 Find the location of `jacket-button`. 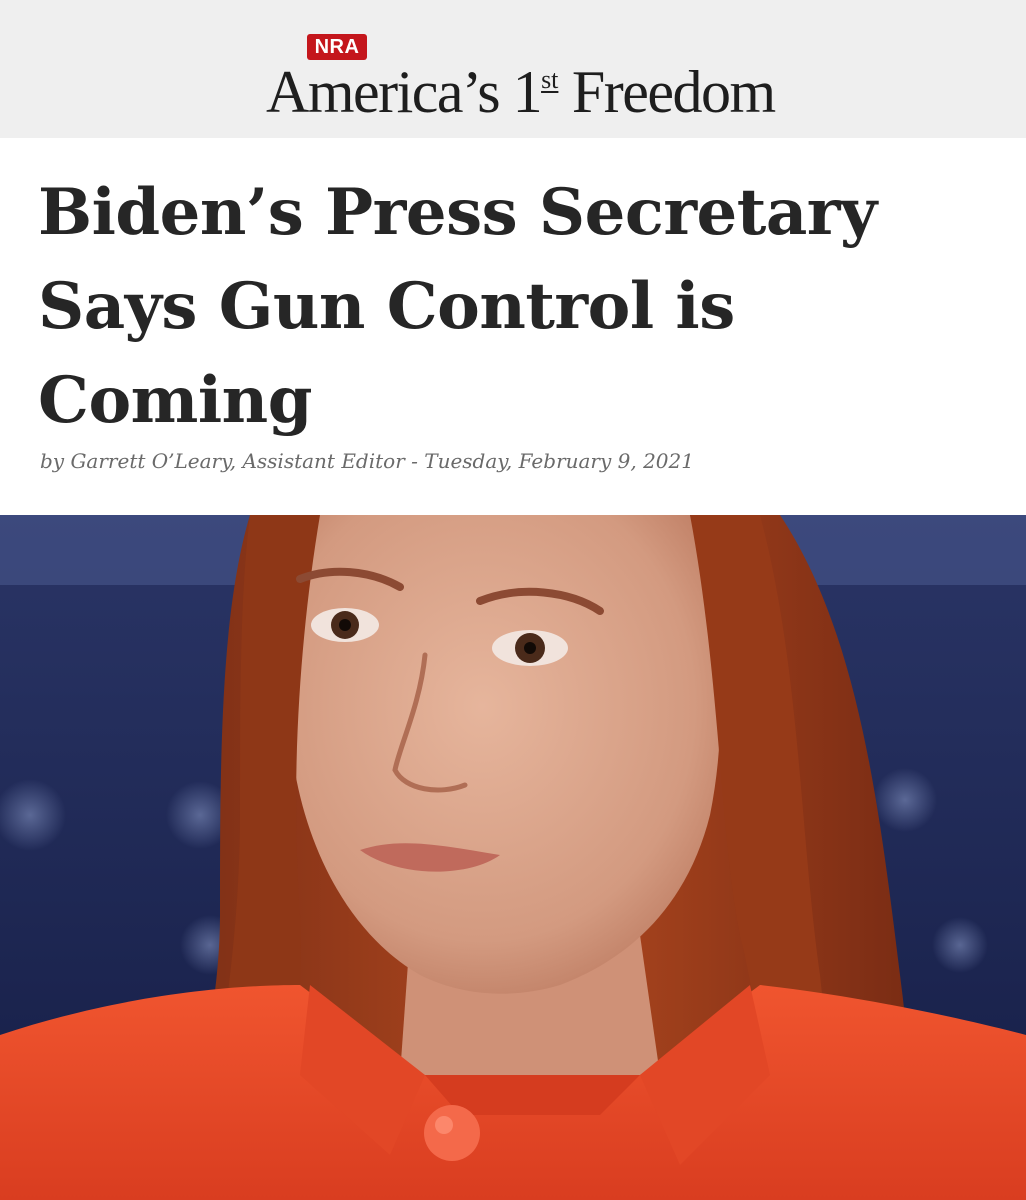

jacket-button is located at coordinates (452, 1133).